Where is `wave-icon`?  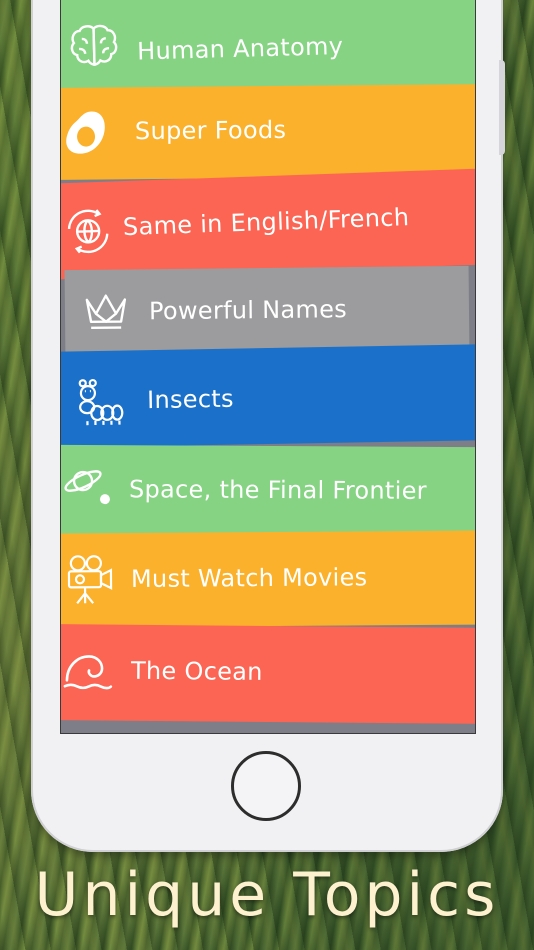 wave-icon is located at coordinates (88, 673).